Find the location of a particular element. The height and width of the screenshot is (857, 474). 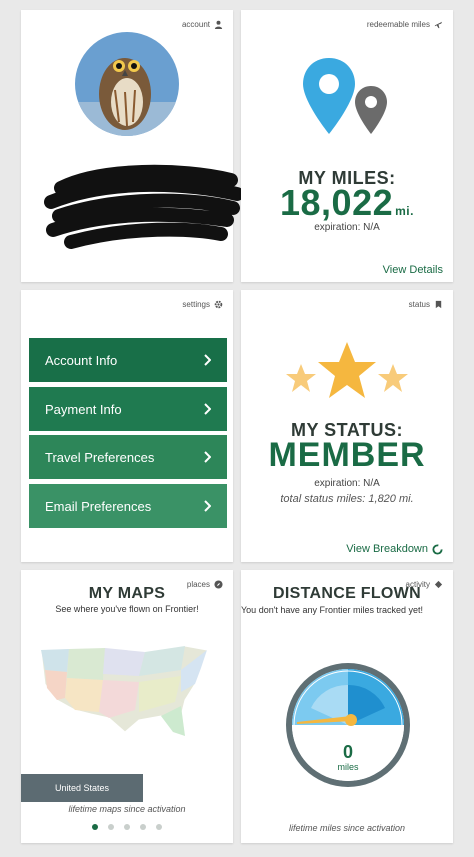

maps-title: MY MAPS is located at coordinates (127, 593).